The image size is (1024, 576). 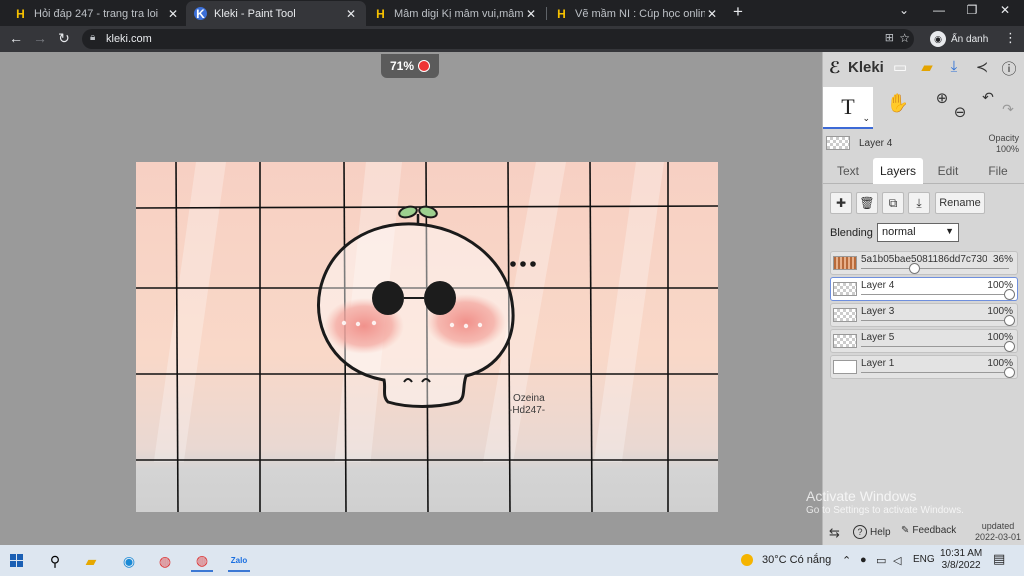 What do you see at coordinates (905, 530) in the screenshot?
I see `feedback-icon: ✎` at bounding box center [905, 530].